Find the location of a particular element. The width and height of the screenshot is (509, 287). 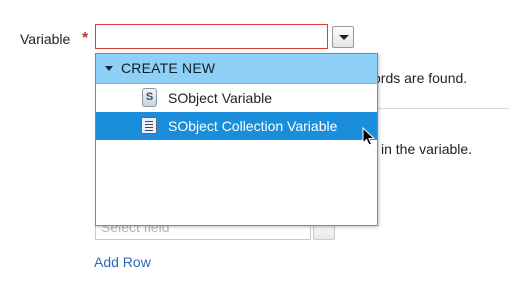

variable-label: Variable is located at coordinates (45, 39).